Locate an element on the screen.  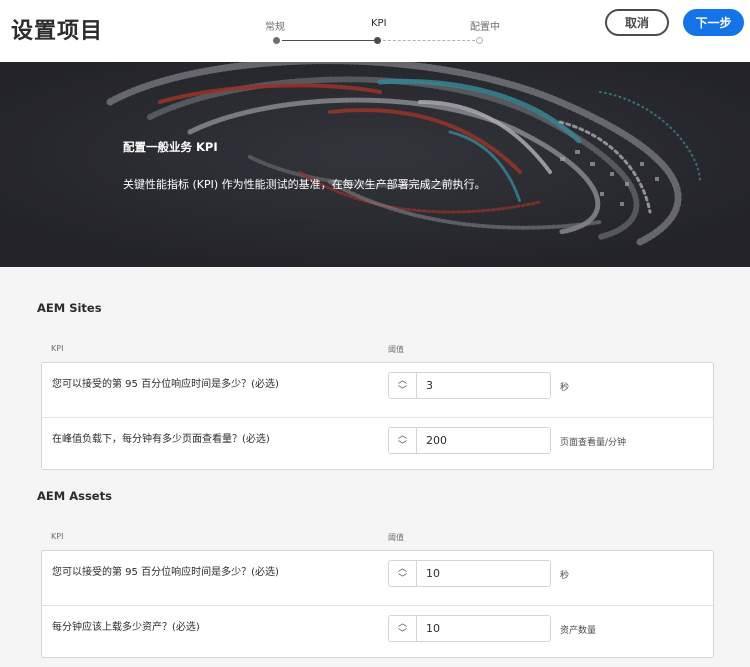
step-label-general: 常规 is located at coordinates (275, 27).